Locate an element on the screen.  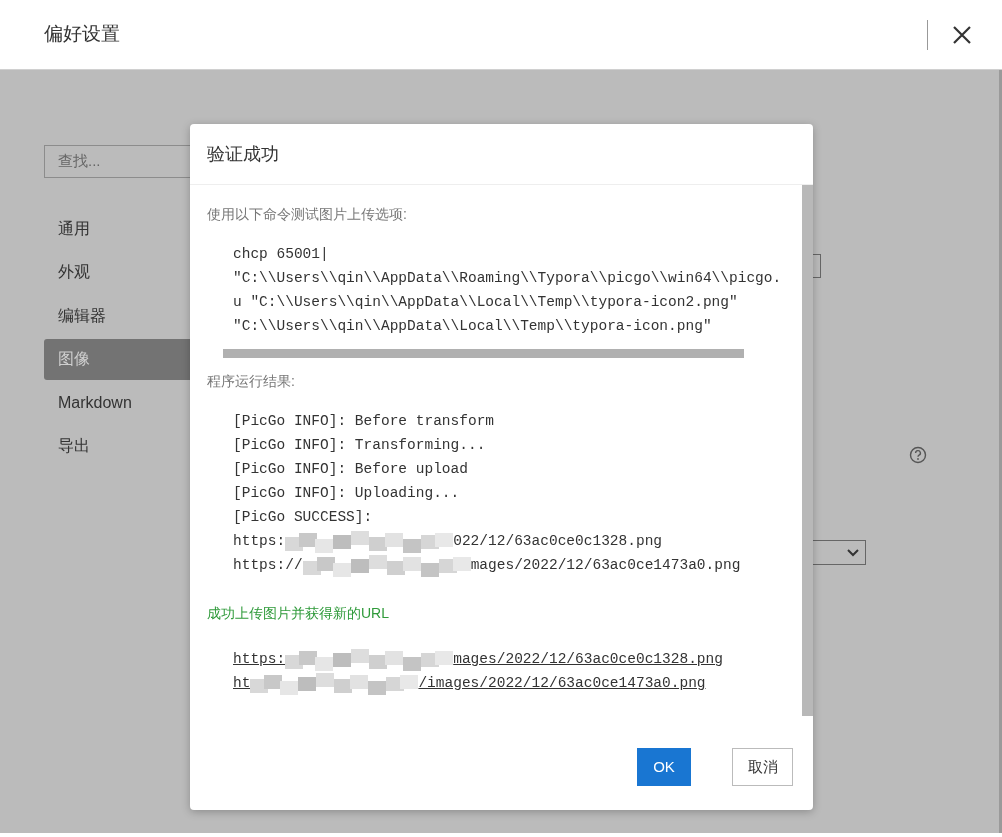
log-line: [PicGo SUCCESS]: is located at coordinates (303, 518).